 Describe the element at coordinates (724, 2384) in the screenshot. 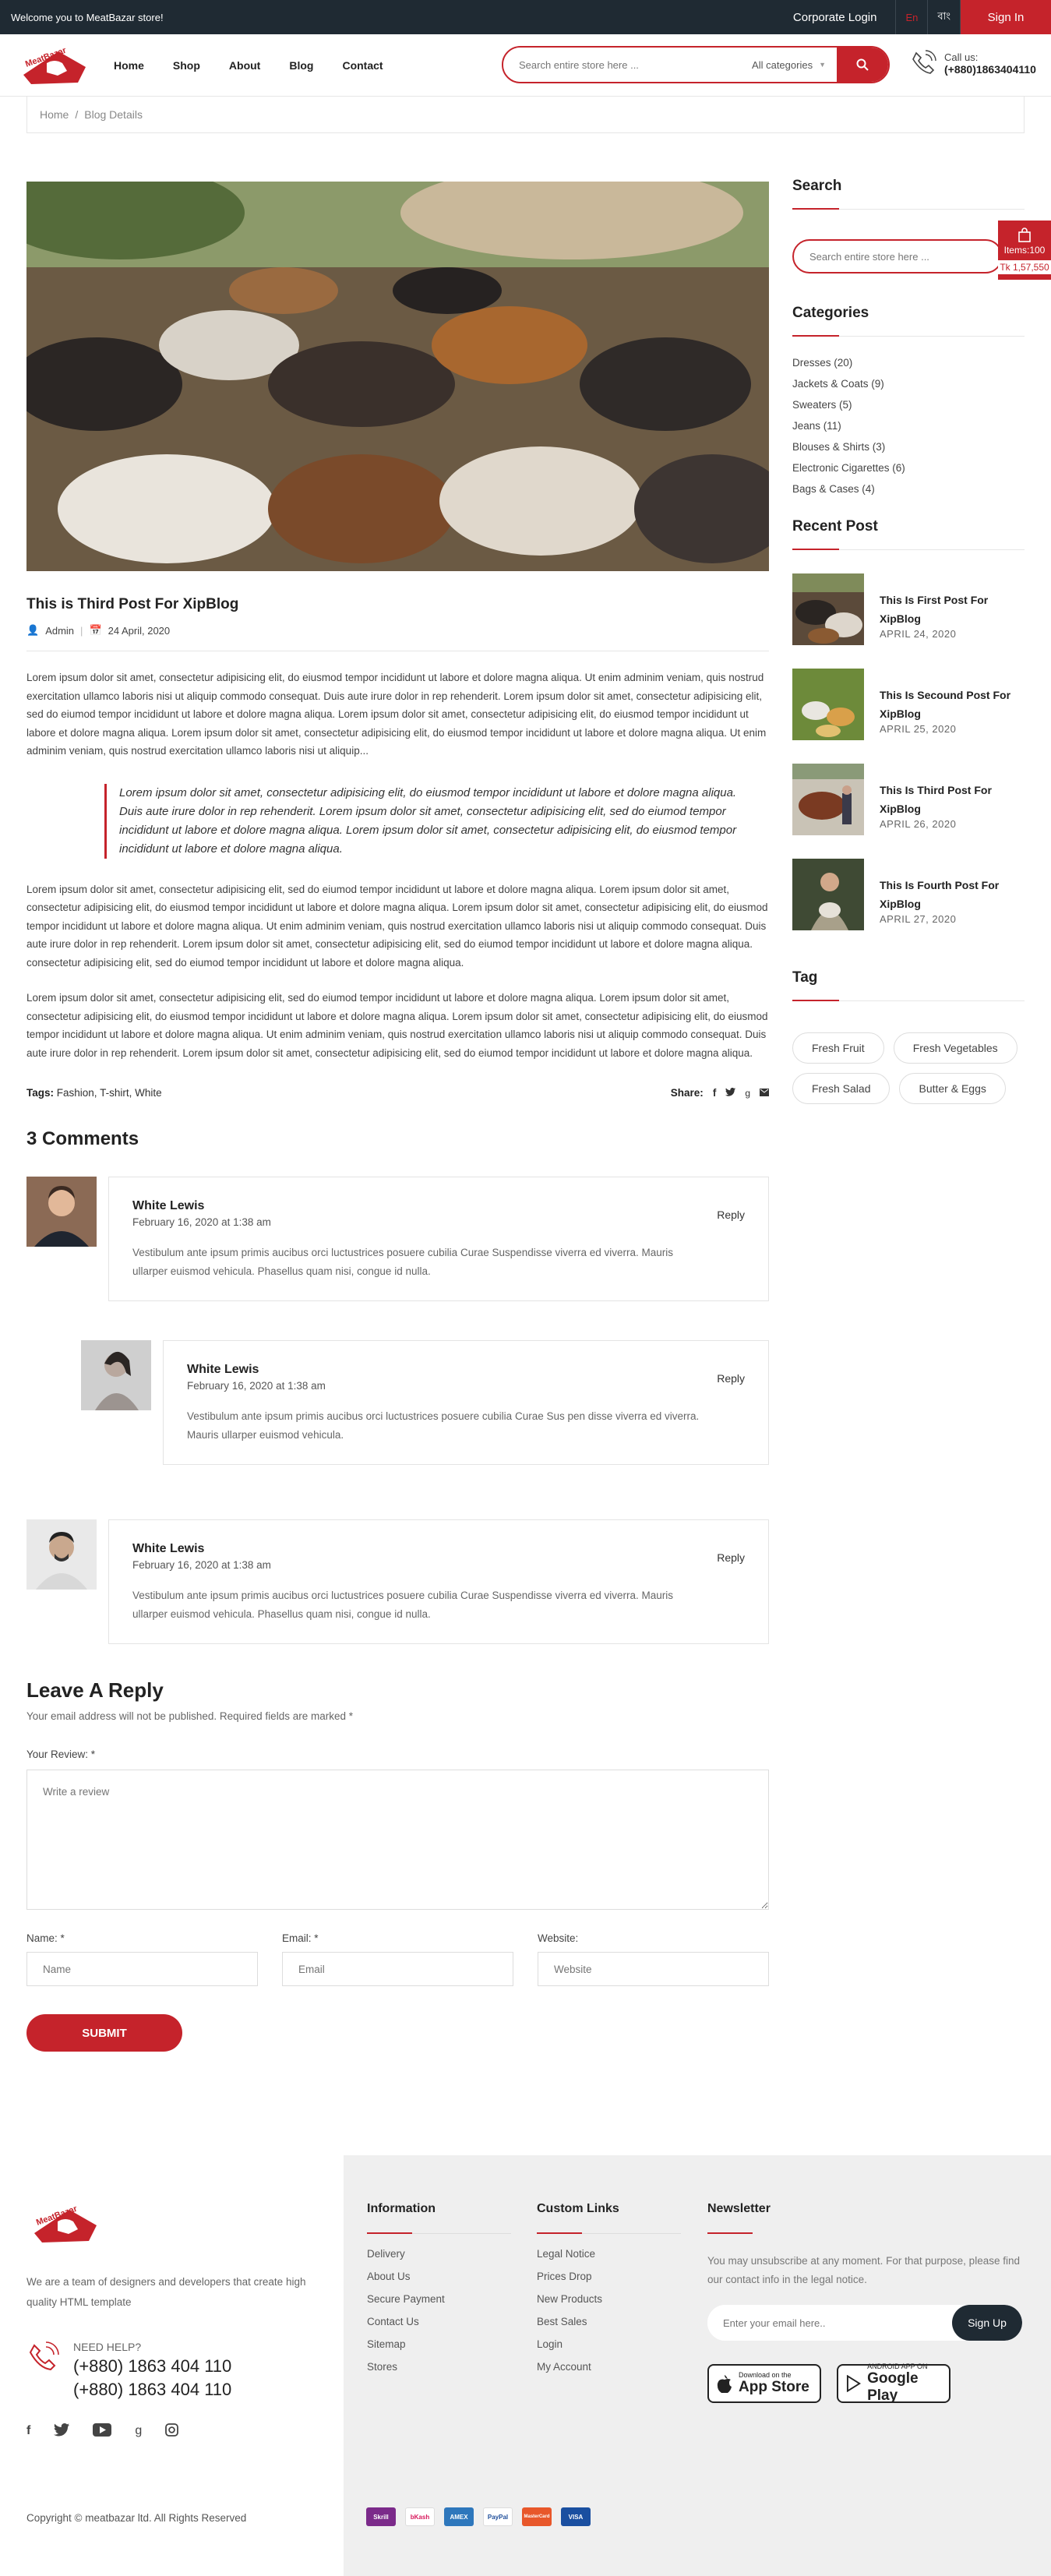

I see `apple-icon` at that location.